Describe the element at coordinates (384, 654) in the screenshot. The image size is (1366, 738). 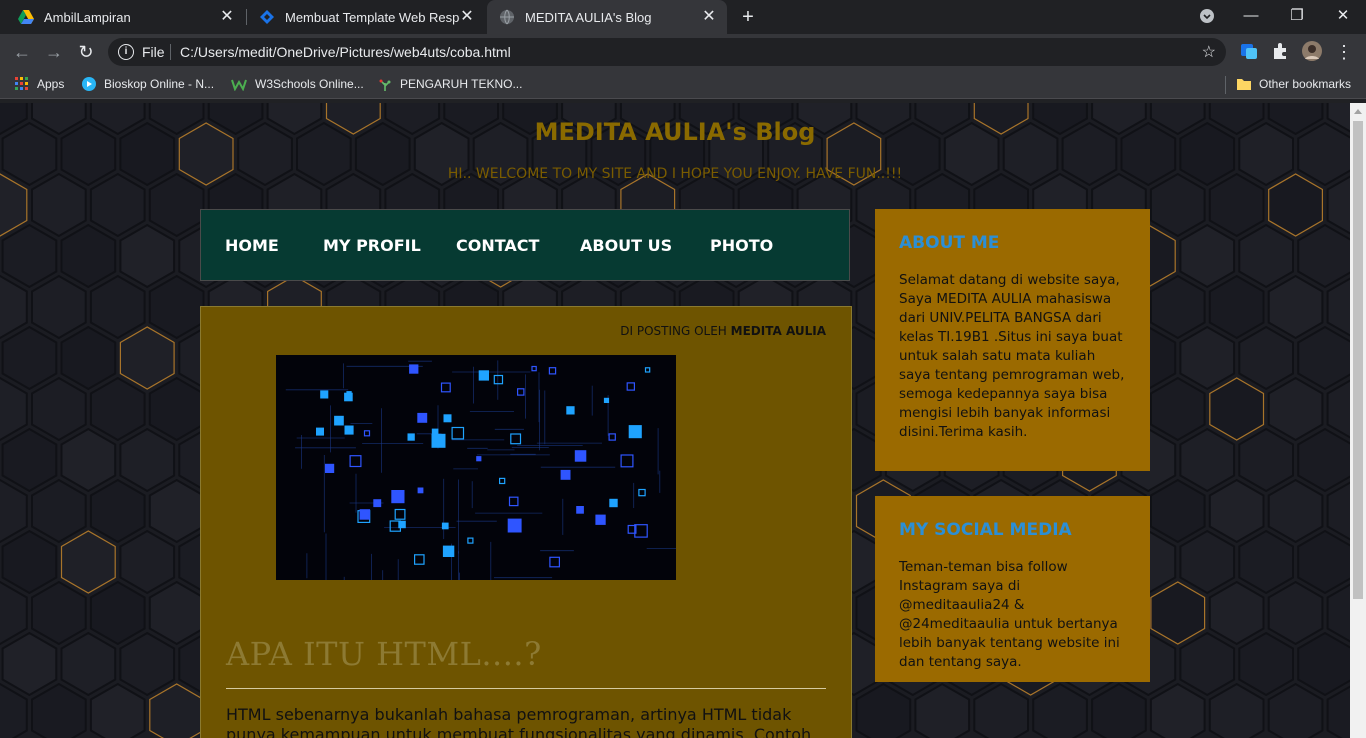
I see `post-title: APA ITU HTML....?` at that location.